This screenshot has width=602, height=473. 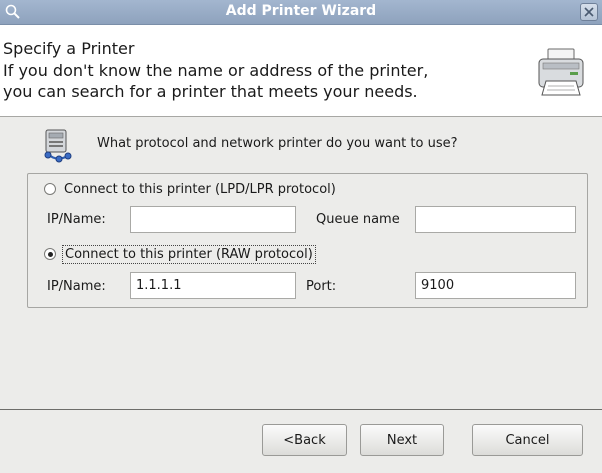 I want to click on page-title: Specify a Printer, so click(x=69, y=48).